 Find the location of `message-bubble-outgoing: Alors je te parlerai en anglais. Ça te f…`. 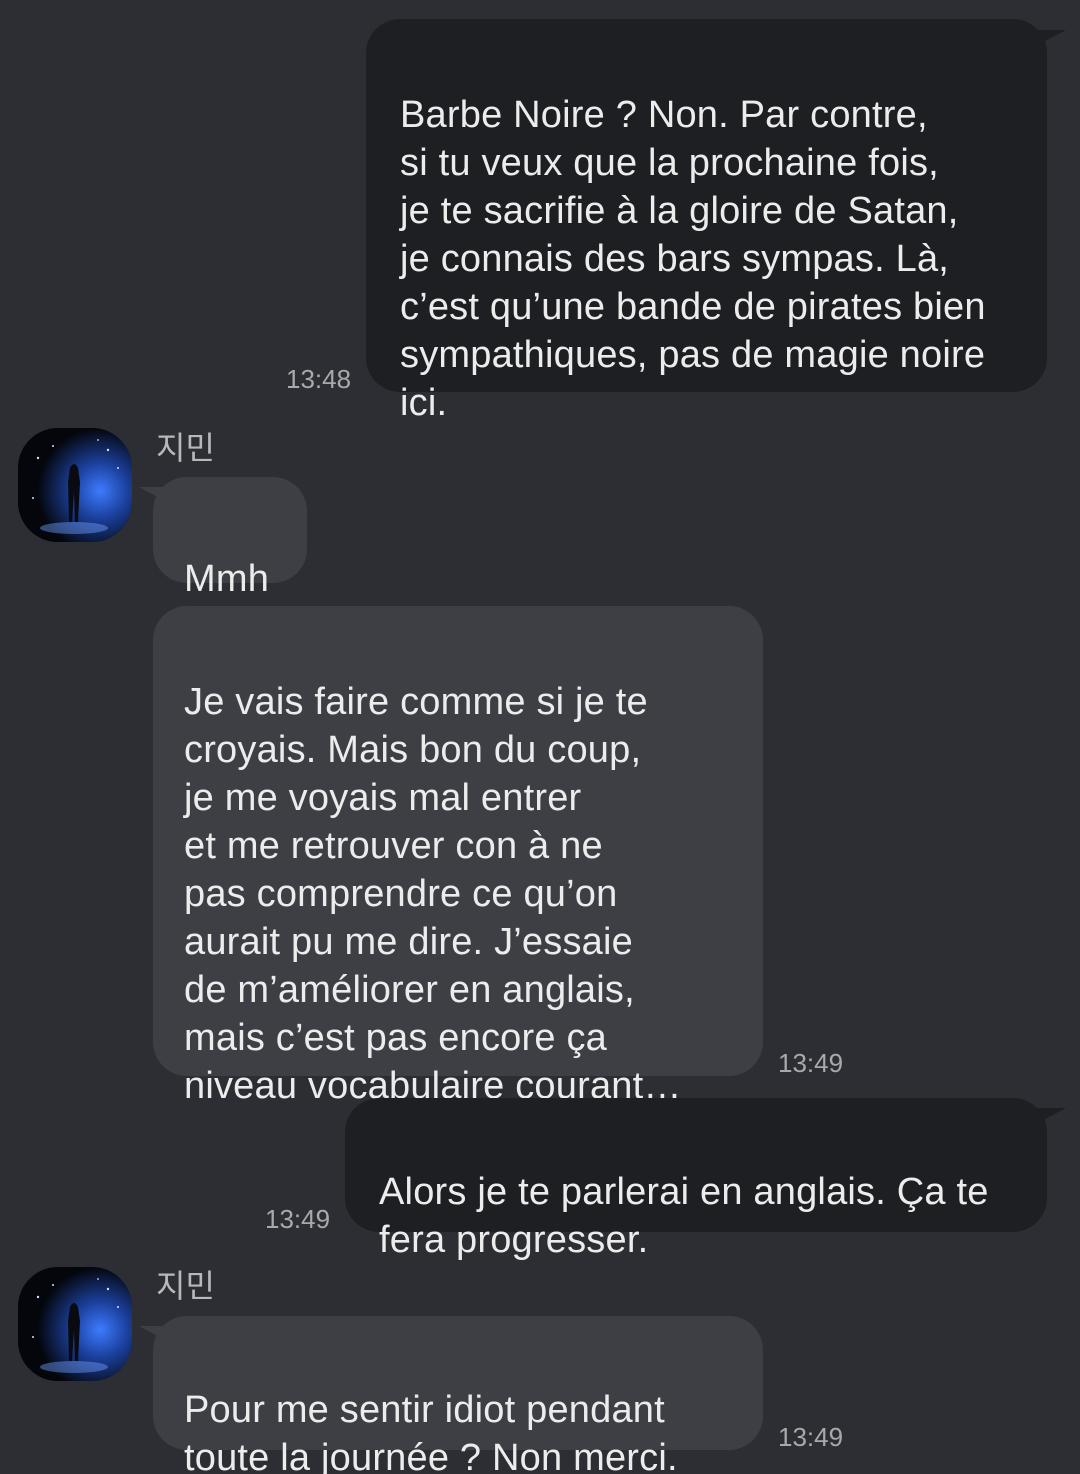

message-bubble-outgoing: Alors je te parlerai en anglais. Ça te f… is located at coordinates (696, 1179).